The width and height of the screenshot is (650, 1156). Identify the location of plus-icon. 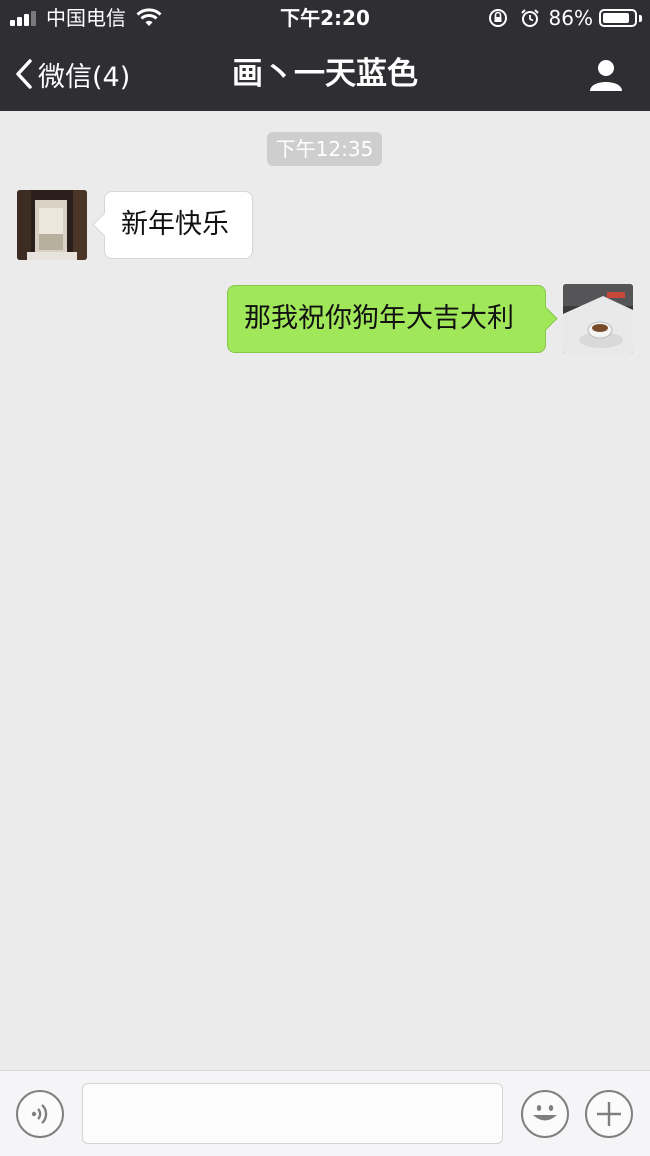
(609, 1114).